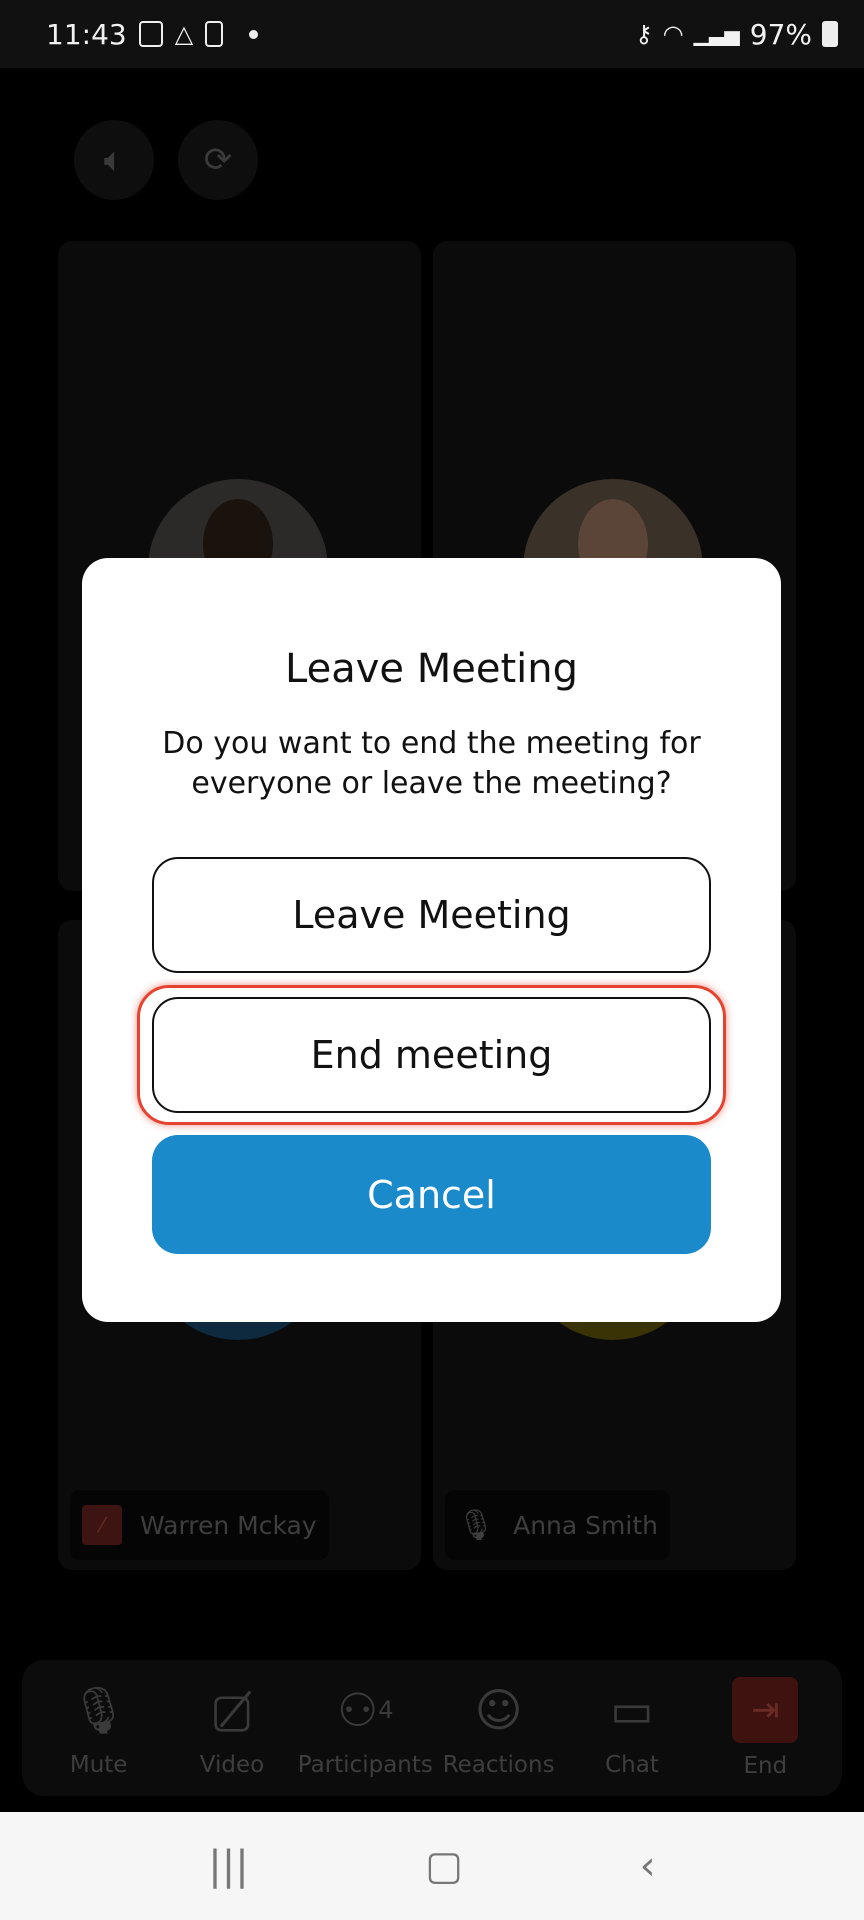 The height and width of the screenshot is (1920, 864). What do you see at coordinates (673, 34) in the screenshot?
I see `wifi-icon: ◠` at bounding box center [673, 34].